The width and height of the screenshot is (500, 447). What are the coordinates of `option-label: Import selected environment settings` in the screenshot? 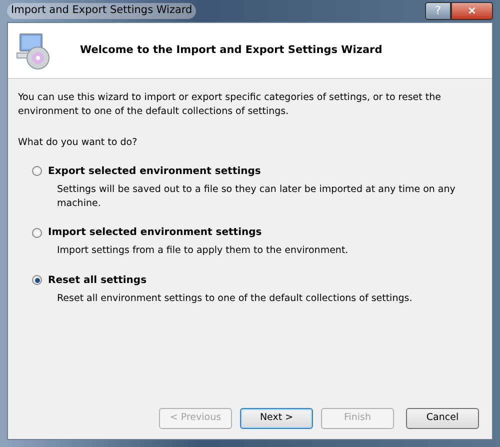 It's located at (155, 232).